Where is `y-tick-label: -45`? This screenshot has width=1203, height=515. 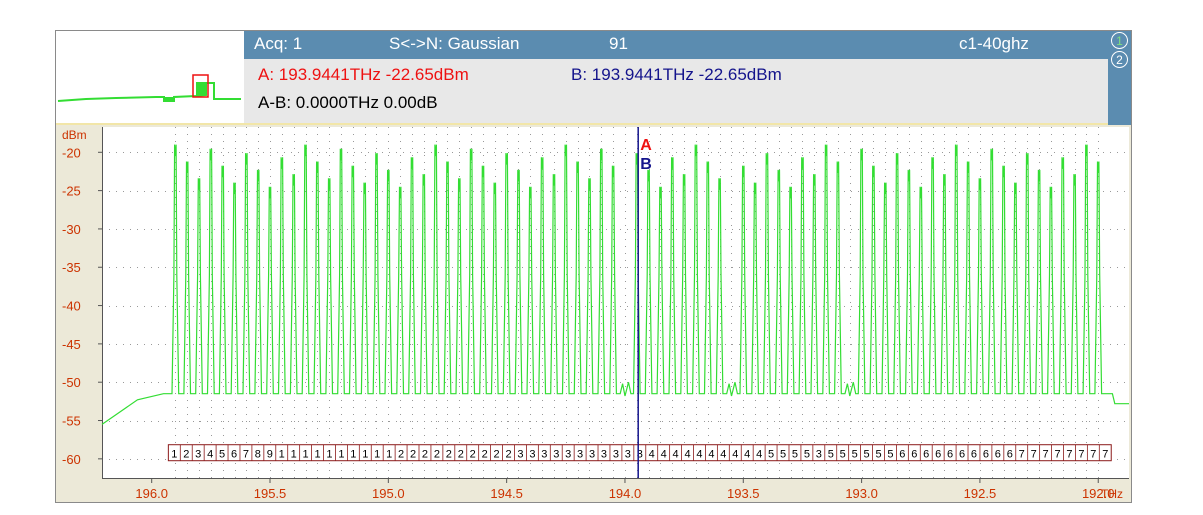 y-tick-label: -45 is located at coordinates (71, 344).